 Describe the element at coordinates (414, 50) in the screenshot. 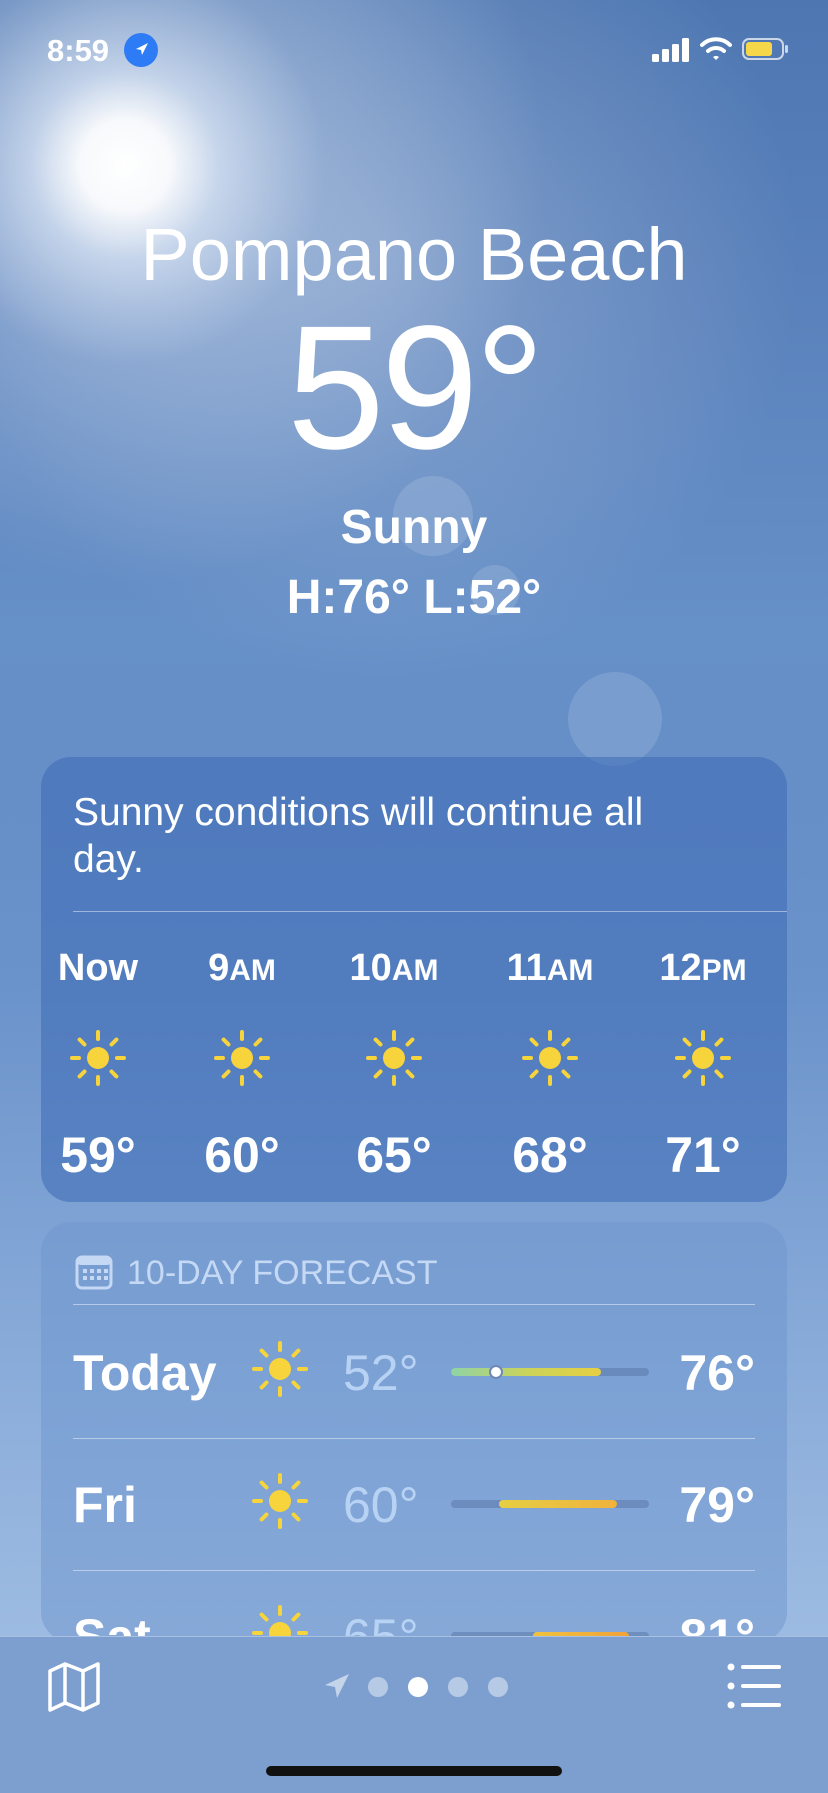

I see `status-bar: 8:59` at that location.